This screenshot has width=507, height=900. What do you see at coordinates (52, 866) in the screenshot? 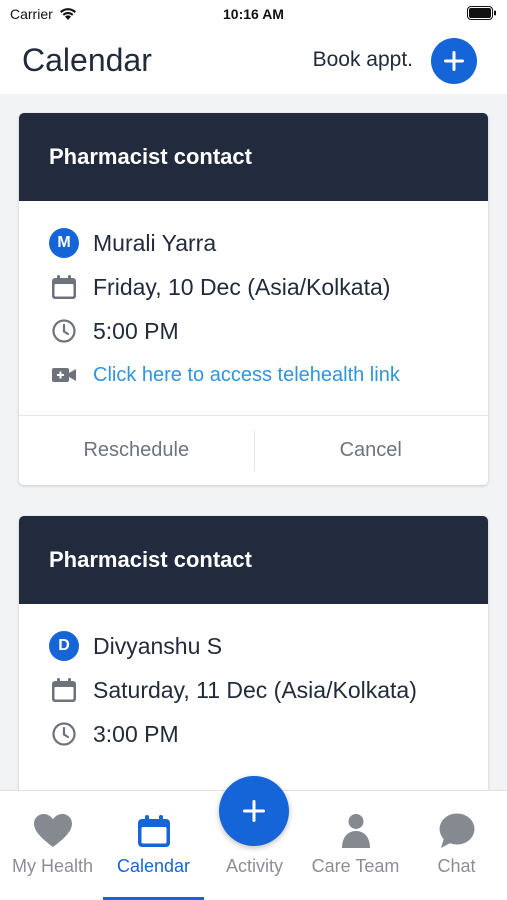
I see `tab-label: My Health` at bounding box center [52, 866].